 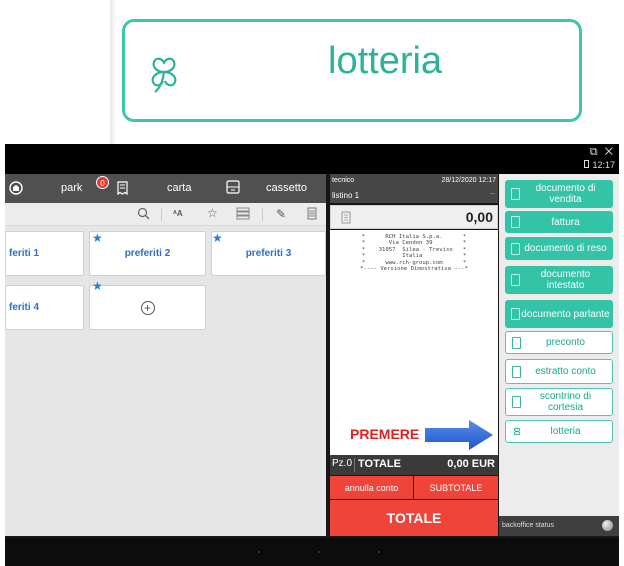 I want to click on amount-value: 0,00, so click(x=479, y=217).